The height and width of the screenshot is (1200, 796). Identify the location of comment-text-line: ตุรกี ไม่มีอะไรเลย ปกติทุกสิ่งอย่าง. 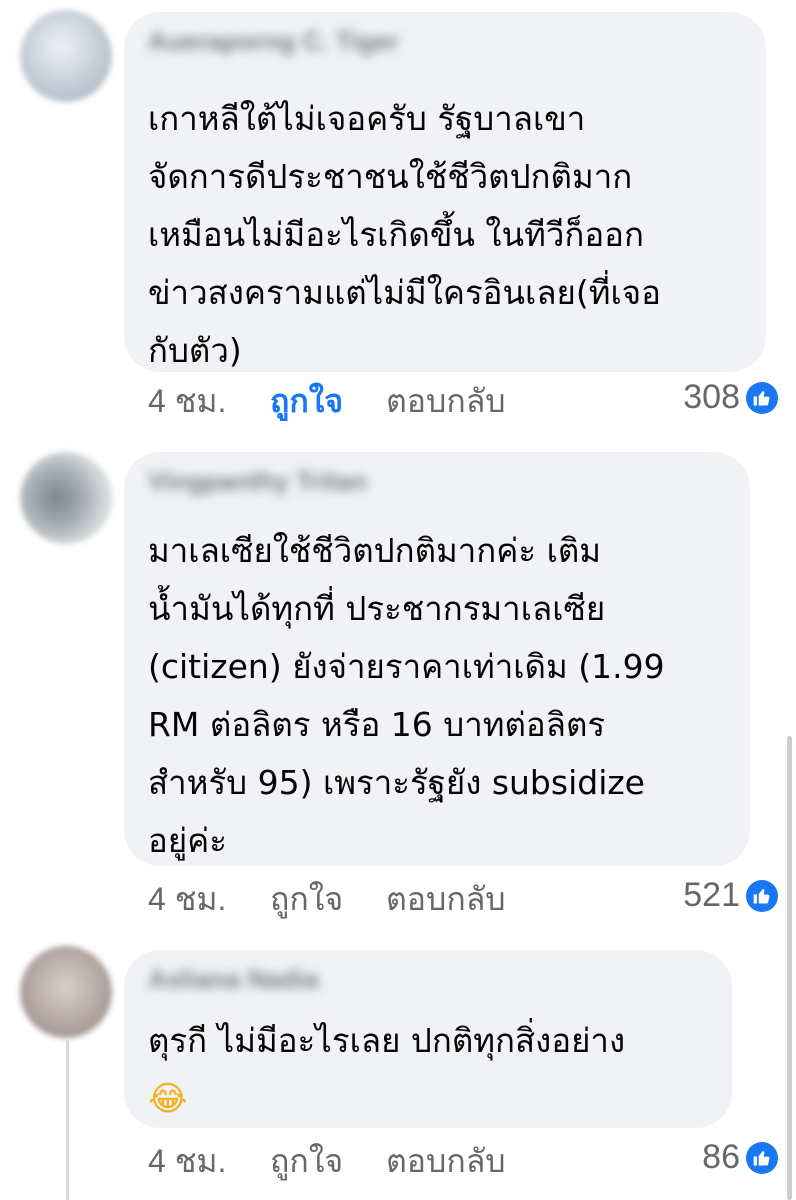
(387, 1040).